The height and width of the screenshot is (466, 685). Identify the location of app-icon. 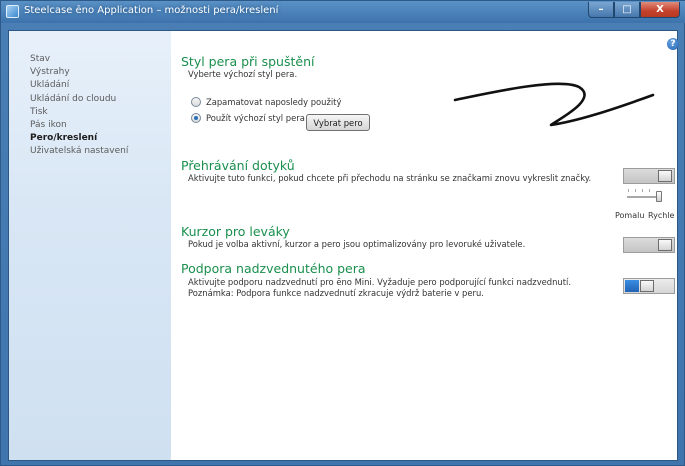
(12, 11).